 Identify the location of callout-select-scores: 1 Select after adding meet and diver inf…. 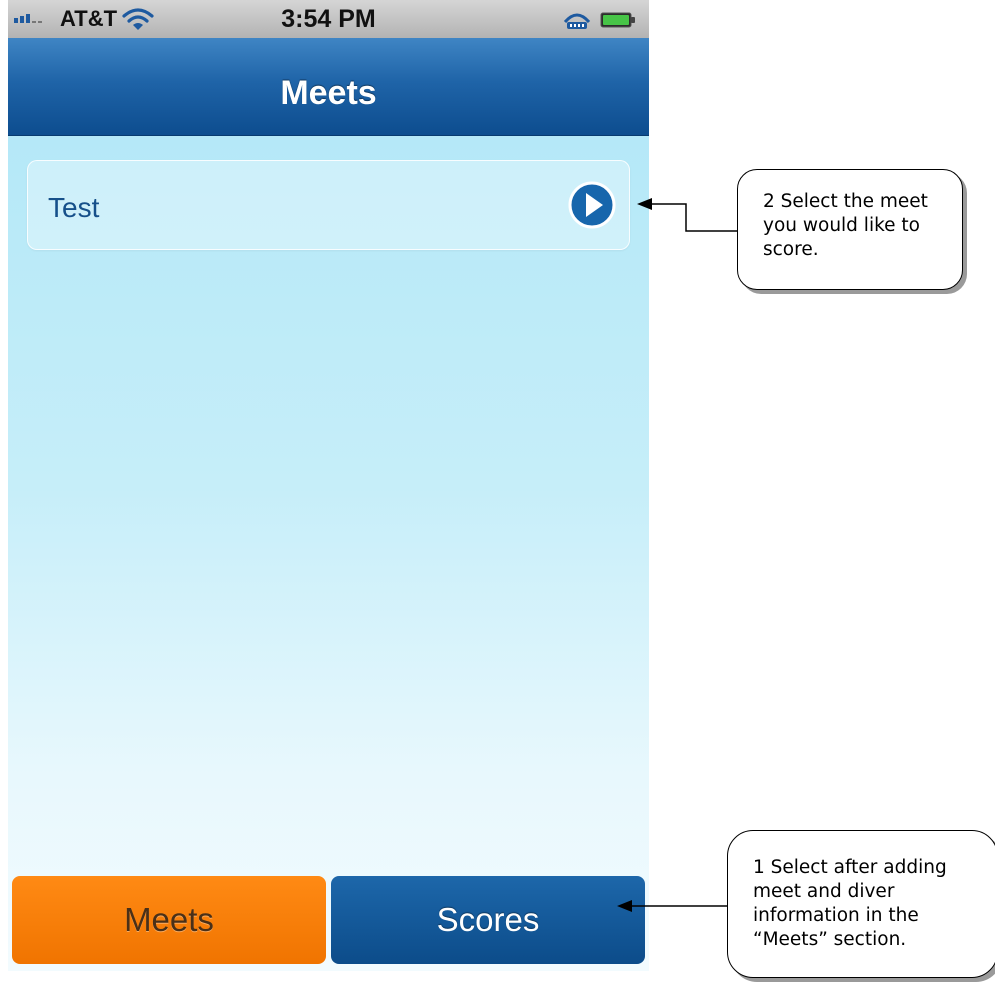
(861, 904).